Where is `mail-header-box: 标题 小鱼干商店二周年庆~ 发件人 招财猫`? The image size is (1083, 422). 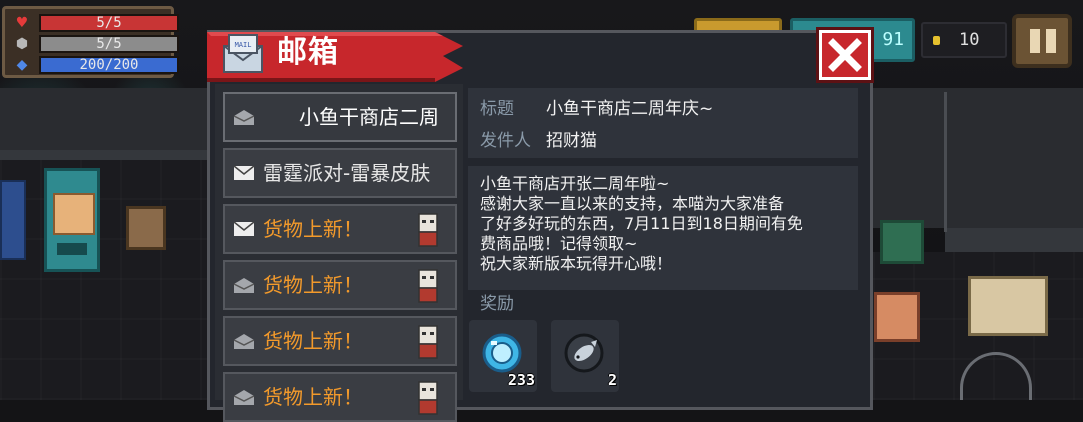
mail-header-box: 标题 小鱼干商店二周年庆~ 发件人 招财猫 is located at coordinates (663, 123).